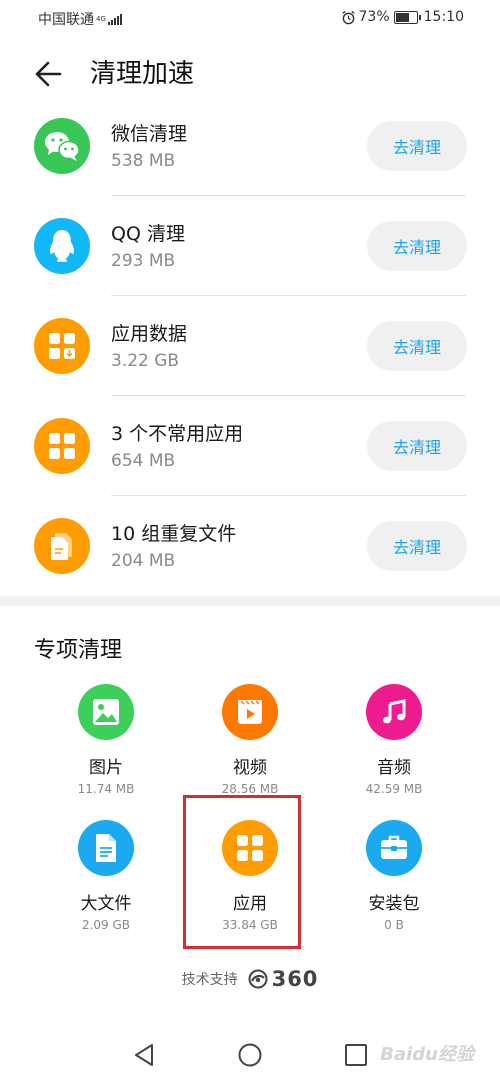 This screenshot has height=1083, width=500. I want to click on status-bar: 中国联通 4G 73% 15:10, so click(250, 18).